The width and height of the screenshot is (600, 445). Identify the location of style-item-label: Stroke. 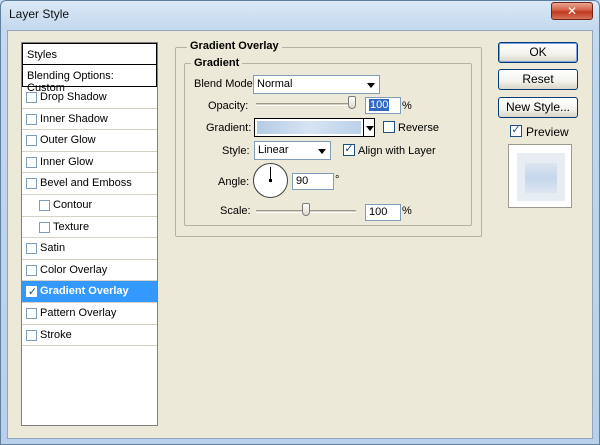
(56, 334).